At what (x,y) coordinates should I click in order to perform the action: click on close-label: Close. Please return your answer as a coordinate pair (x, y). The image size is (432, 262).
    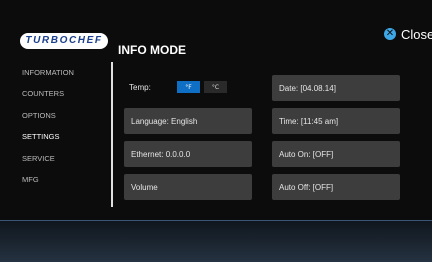
    Looking at the image, I should click on (416, 34).